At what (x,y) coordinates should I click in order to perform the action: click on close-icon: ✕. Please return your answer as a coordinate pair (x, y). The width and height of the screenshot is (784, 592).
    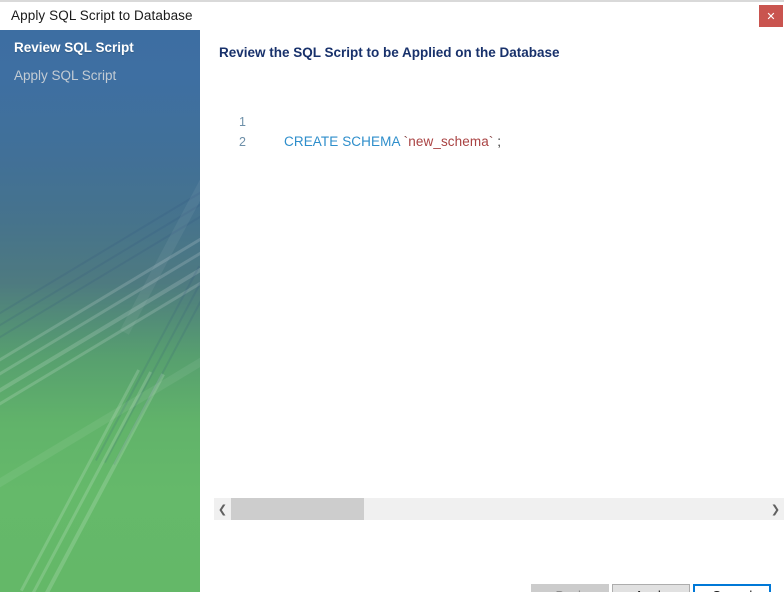
    Looking at the image, I should click on (771, 16).